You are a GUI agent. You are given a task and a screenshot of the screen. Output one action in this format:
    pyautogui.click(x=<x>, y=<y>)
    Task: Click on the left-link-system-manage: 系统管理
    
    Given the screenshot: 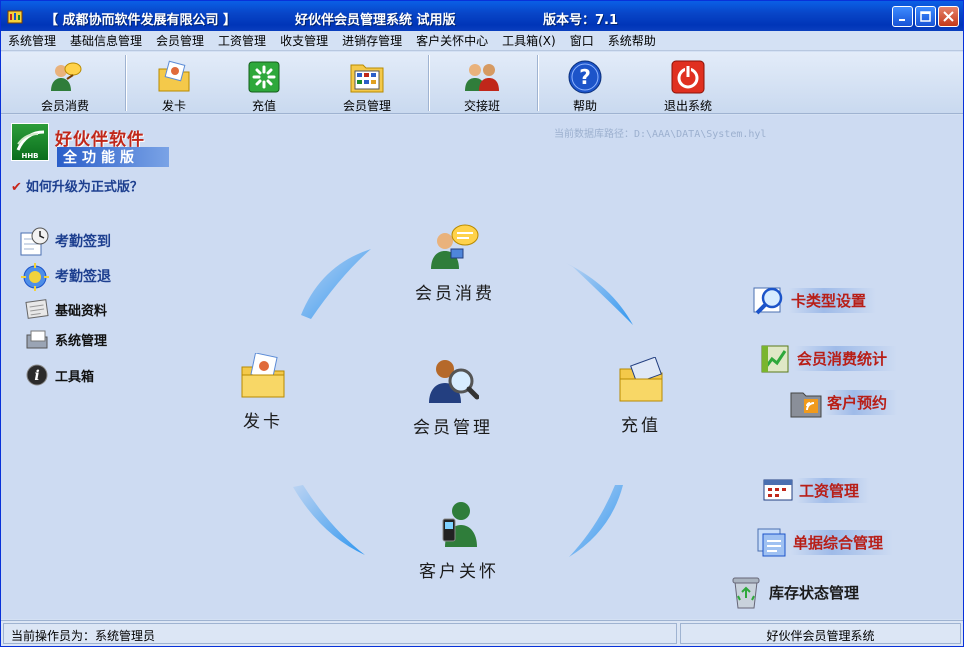 What is the action you would take?
    pyautogui.click(x=65, y=339)
    